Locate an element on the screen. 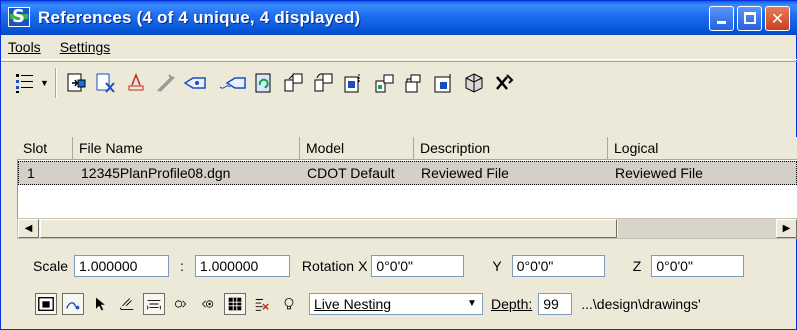 The width and height of the screenshot is (797, 330). nesting-value: Live Nesting is located at coordinates (353, 304).